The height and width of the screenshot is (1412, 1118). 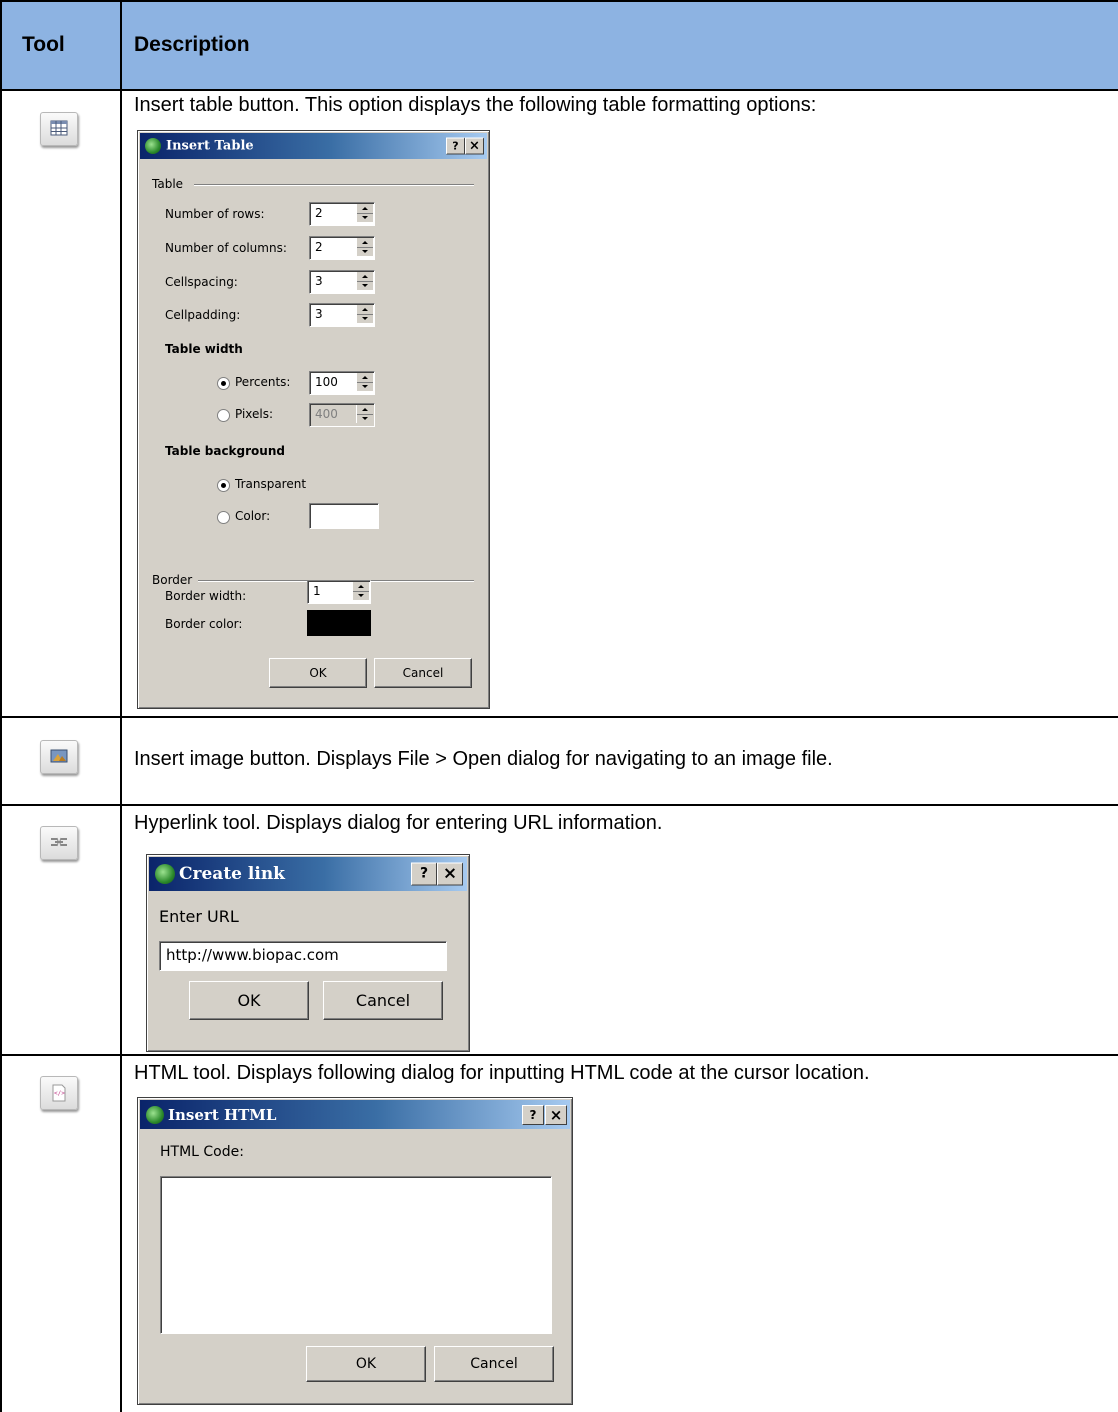 What do you see at coordinates (263, 382) in the screenshot?
I see `percents-label: Percents:` at bounding box center [263, 382].